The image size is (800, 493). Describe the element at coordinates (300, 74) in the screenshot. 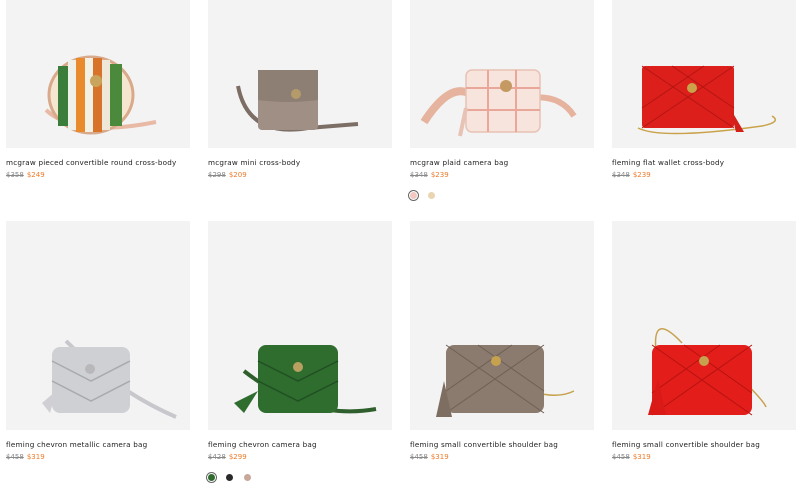

I see `taupe-mini-crossbody-bag-icon` at that location.